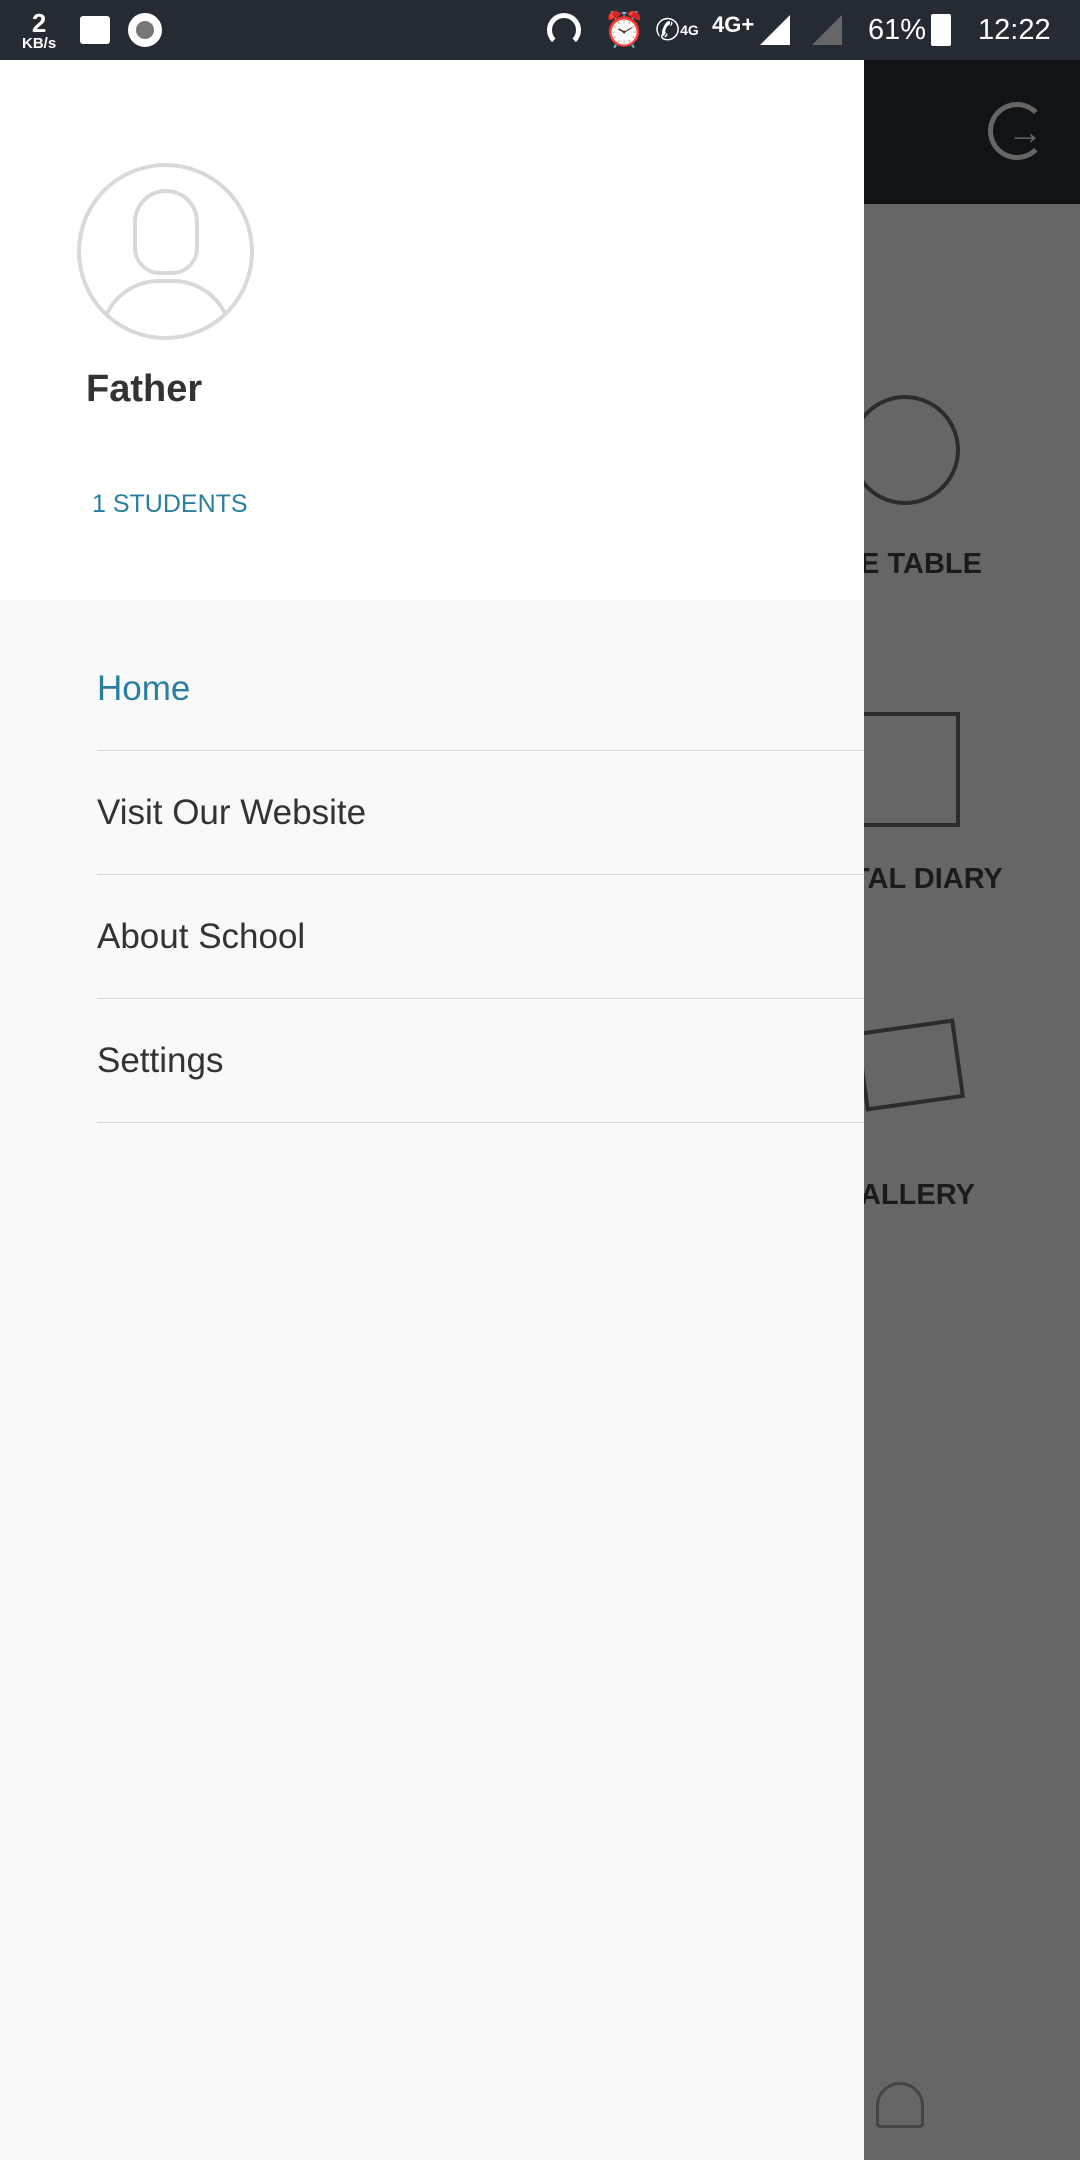 The height and width of the screenshot is (2160, 1080). Describe the element at coordinates (941, 30) in the screenshot. I see `battery-charging-icon` at that location.